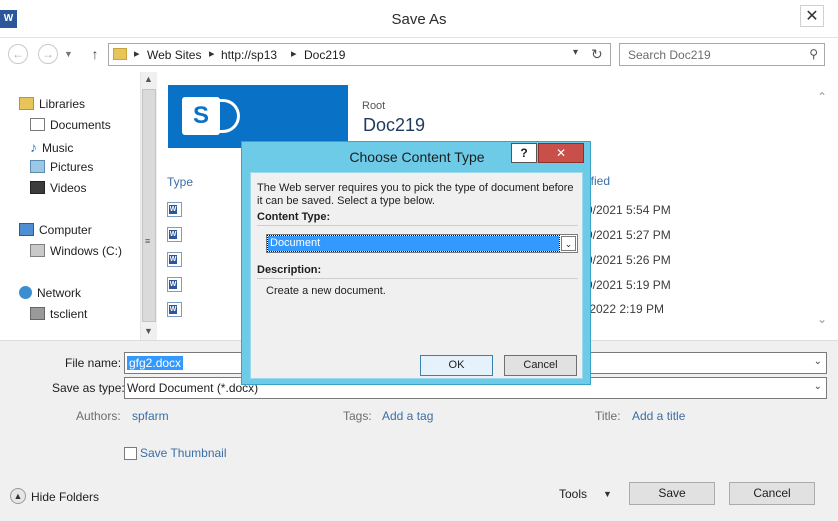 This screenshot has height=521, width=838. I want to click on file-name-label: File name:, so click(93, 363).